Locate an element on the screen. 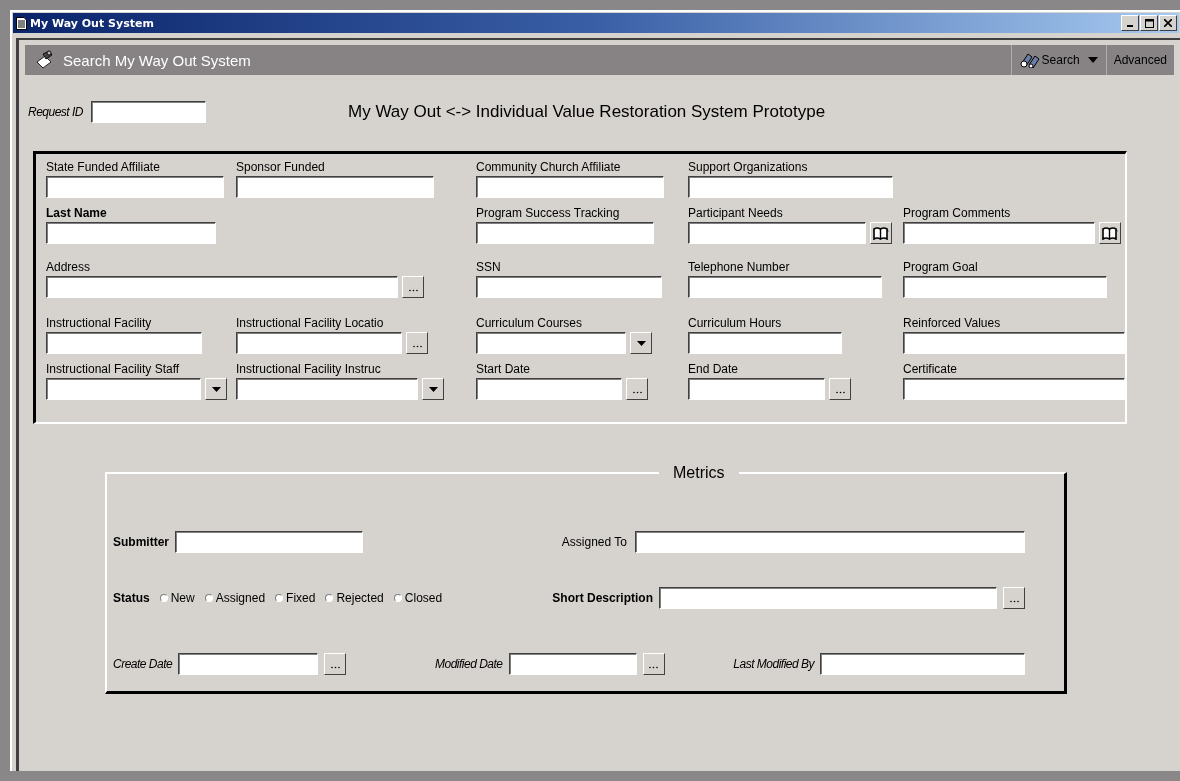 The height and width of the screenshot is (781, 1180). field-label: Short Description is located at coordinates (602, 598).